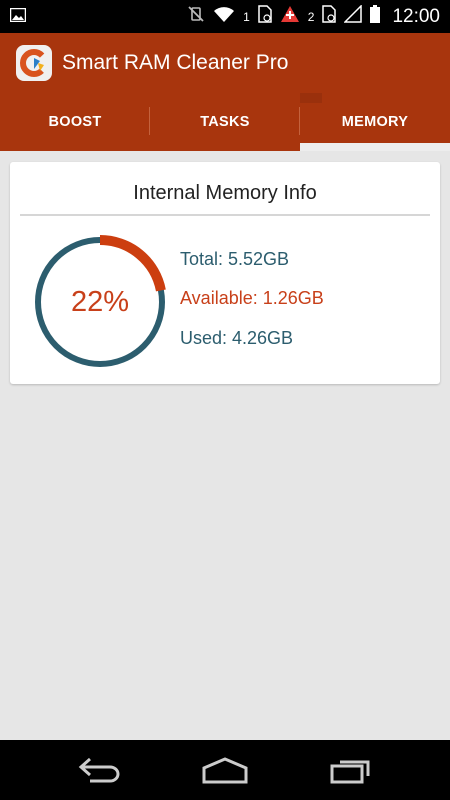 This screenshot has width=450, height=800. Describe the element at coordinates (352, 772) in the screenshot. I see `recents-icon` at that location.